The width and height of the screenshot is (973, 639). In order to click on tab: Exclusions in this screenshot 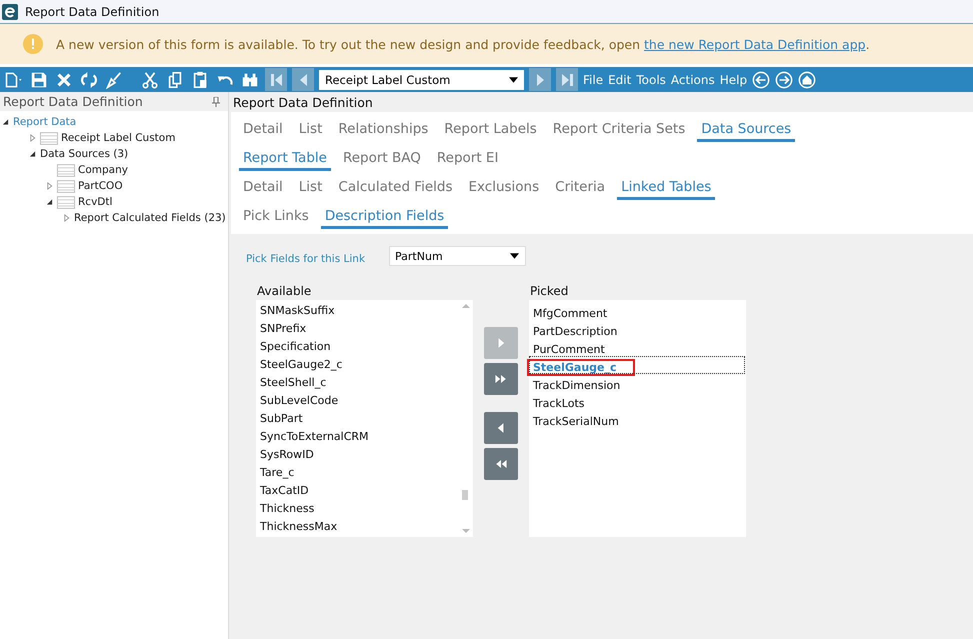, I will do `click(504, 188)`.